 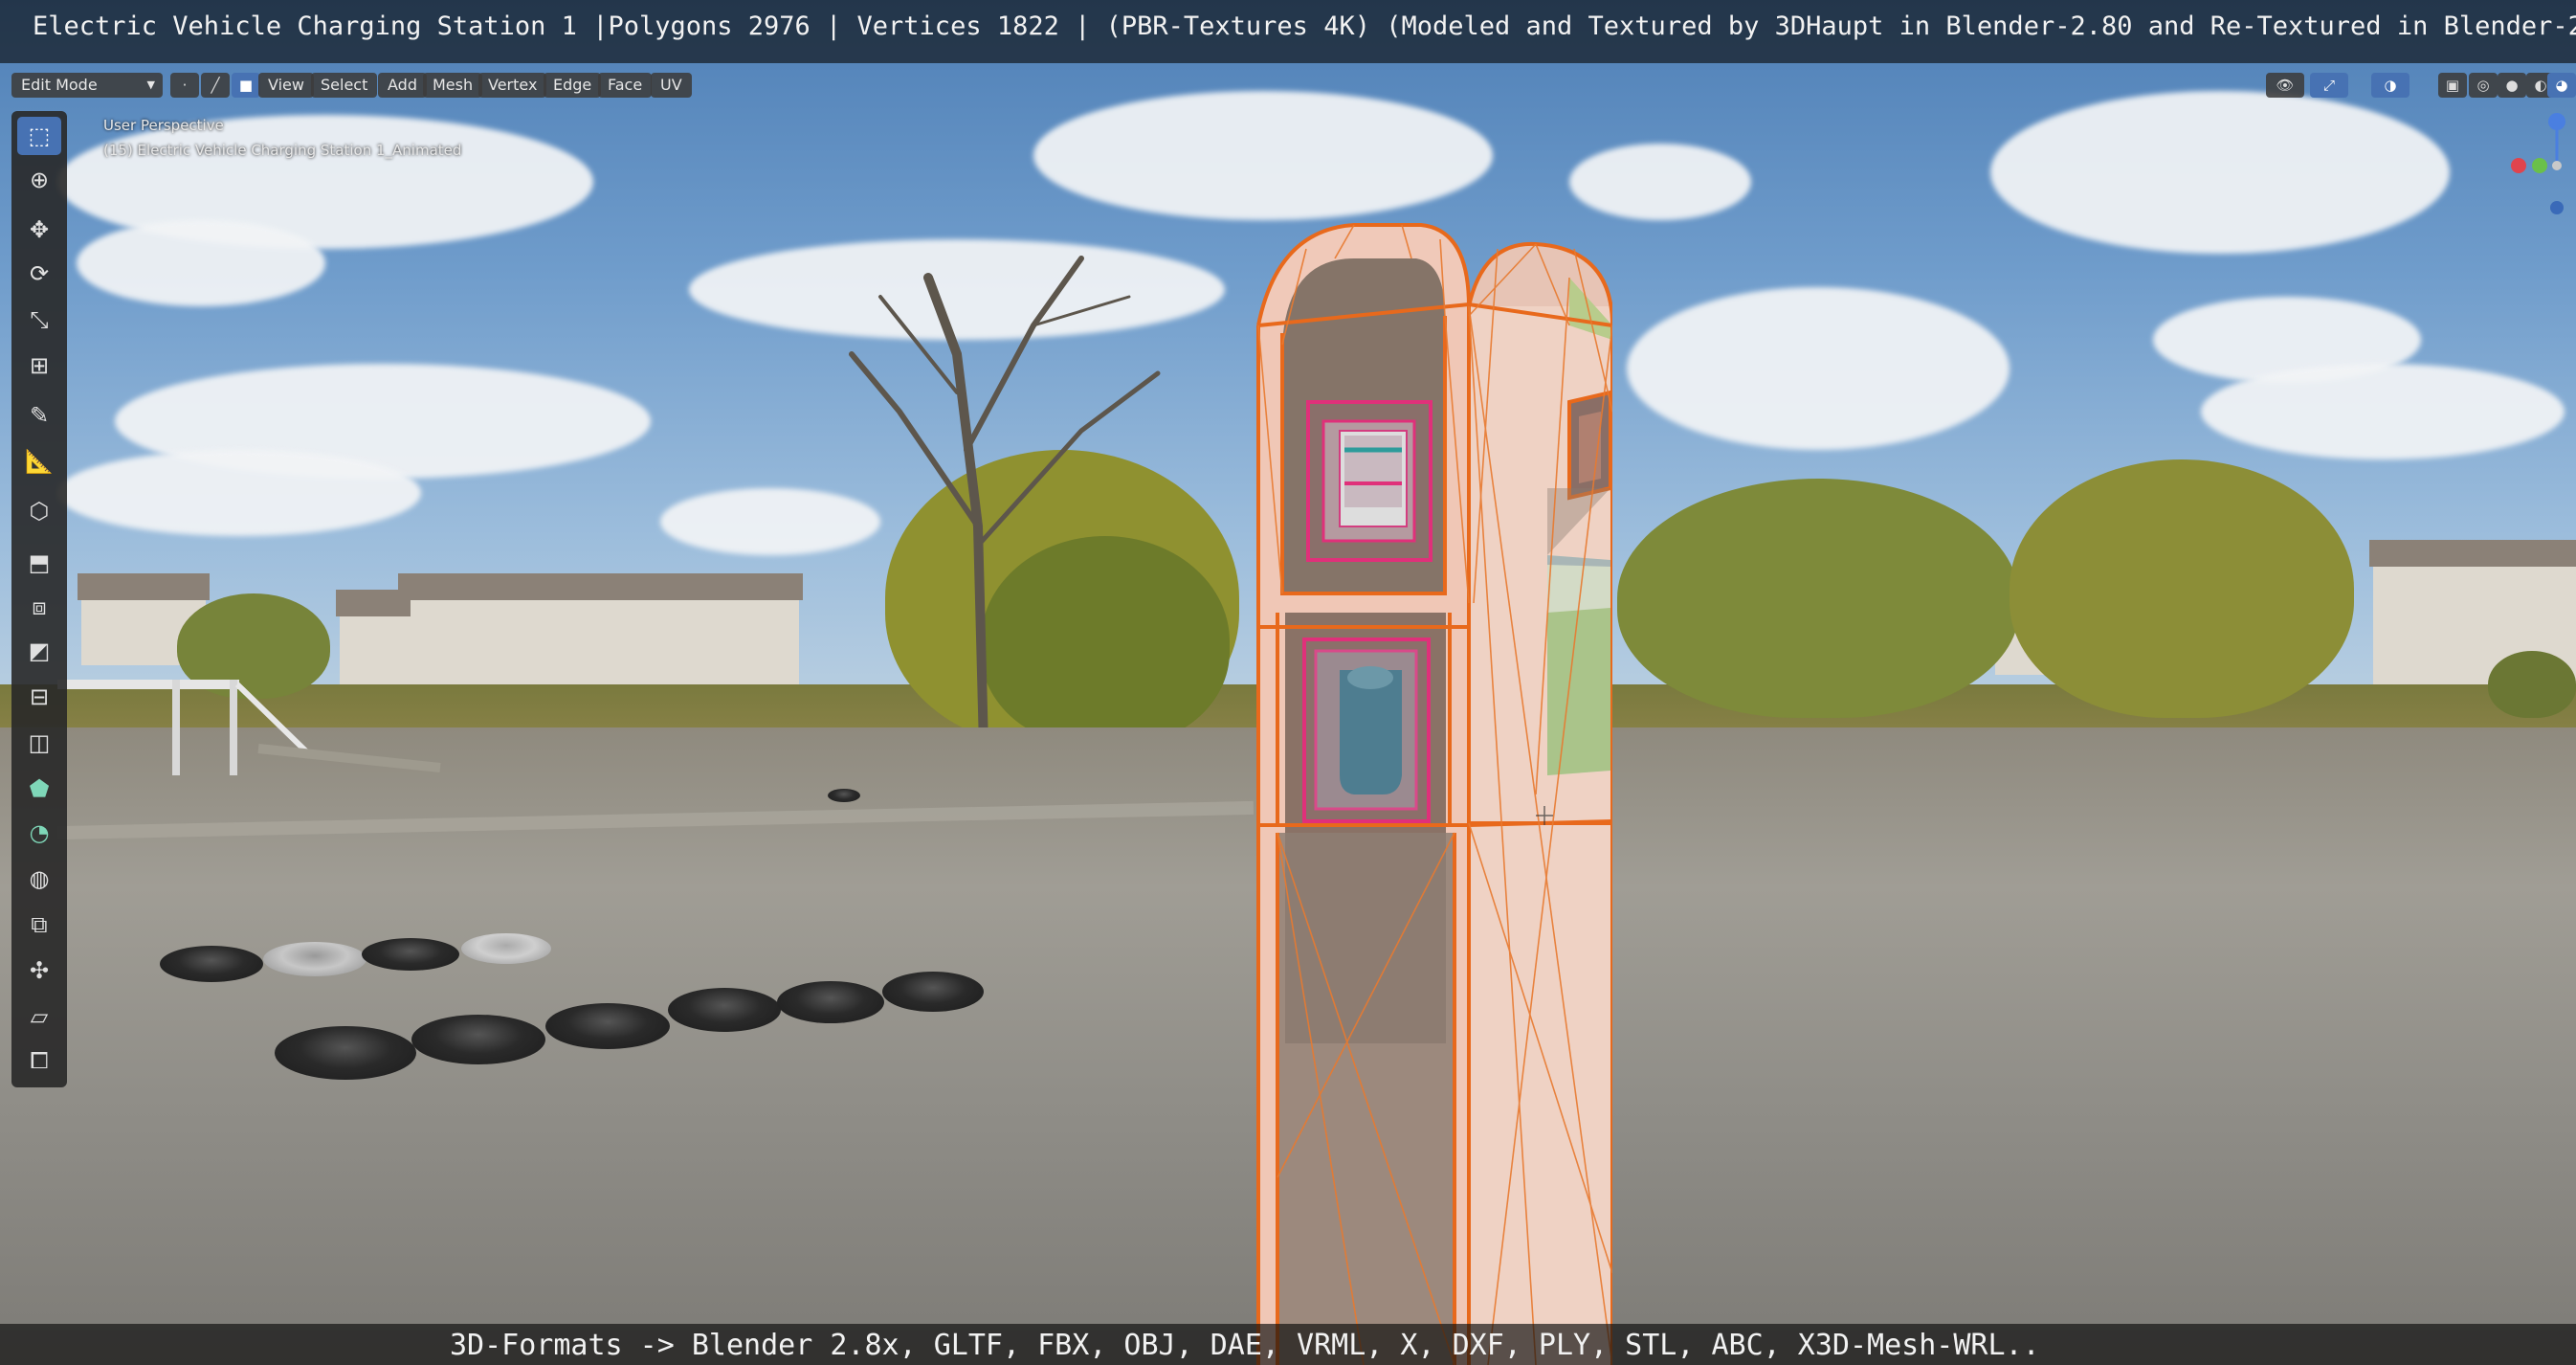 I want to click on navigation-gizmo, so click(x=2541, y=168).